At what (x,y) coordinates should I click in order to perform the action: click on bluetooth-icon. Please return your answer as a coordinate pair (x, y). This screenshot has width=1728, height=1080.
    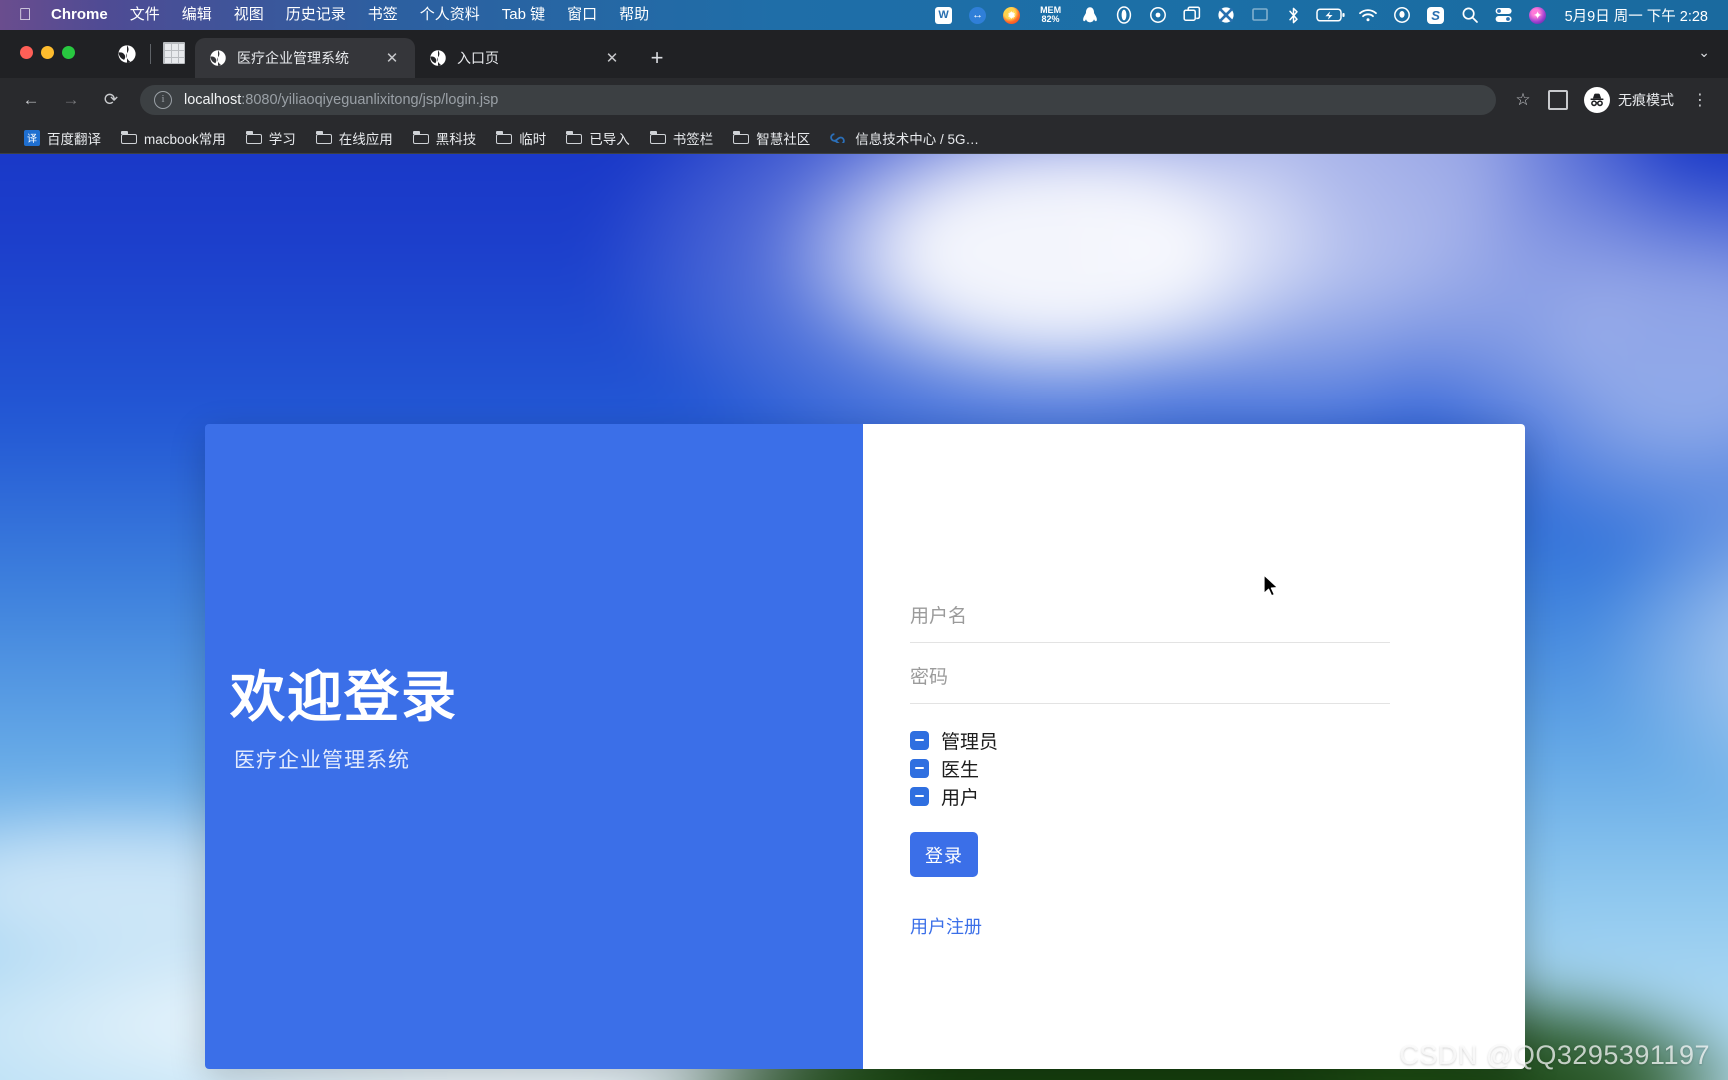
    Looking at the image, I should click on (1294, 15).